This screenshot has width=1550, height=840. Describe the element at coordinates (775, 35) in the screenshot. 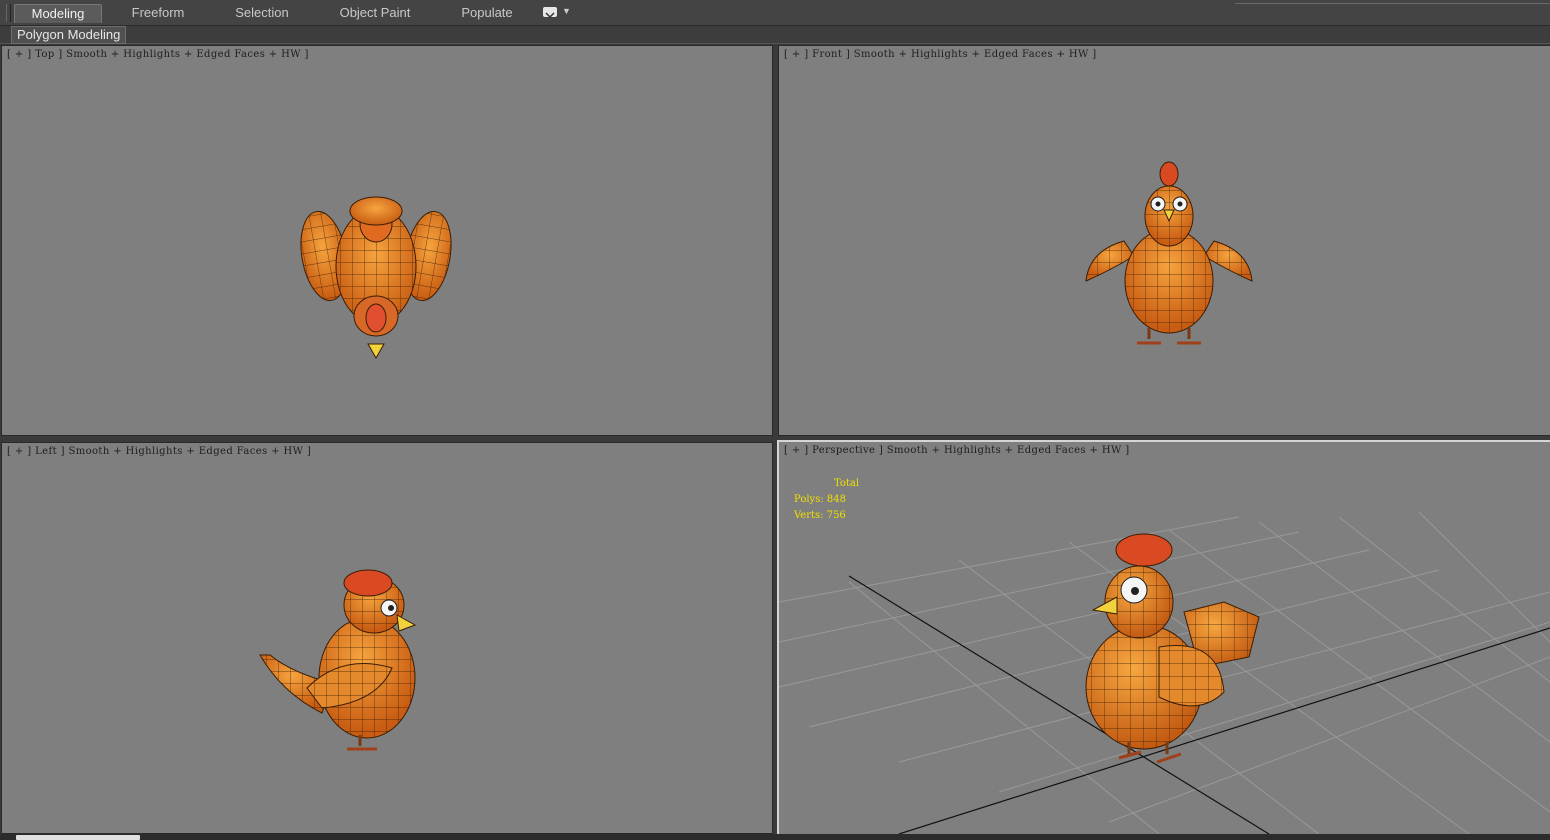

I see `ribbon-panel: Polygon Modeling` at that location.